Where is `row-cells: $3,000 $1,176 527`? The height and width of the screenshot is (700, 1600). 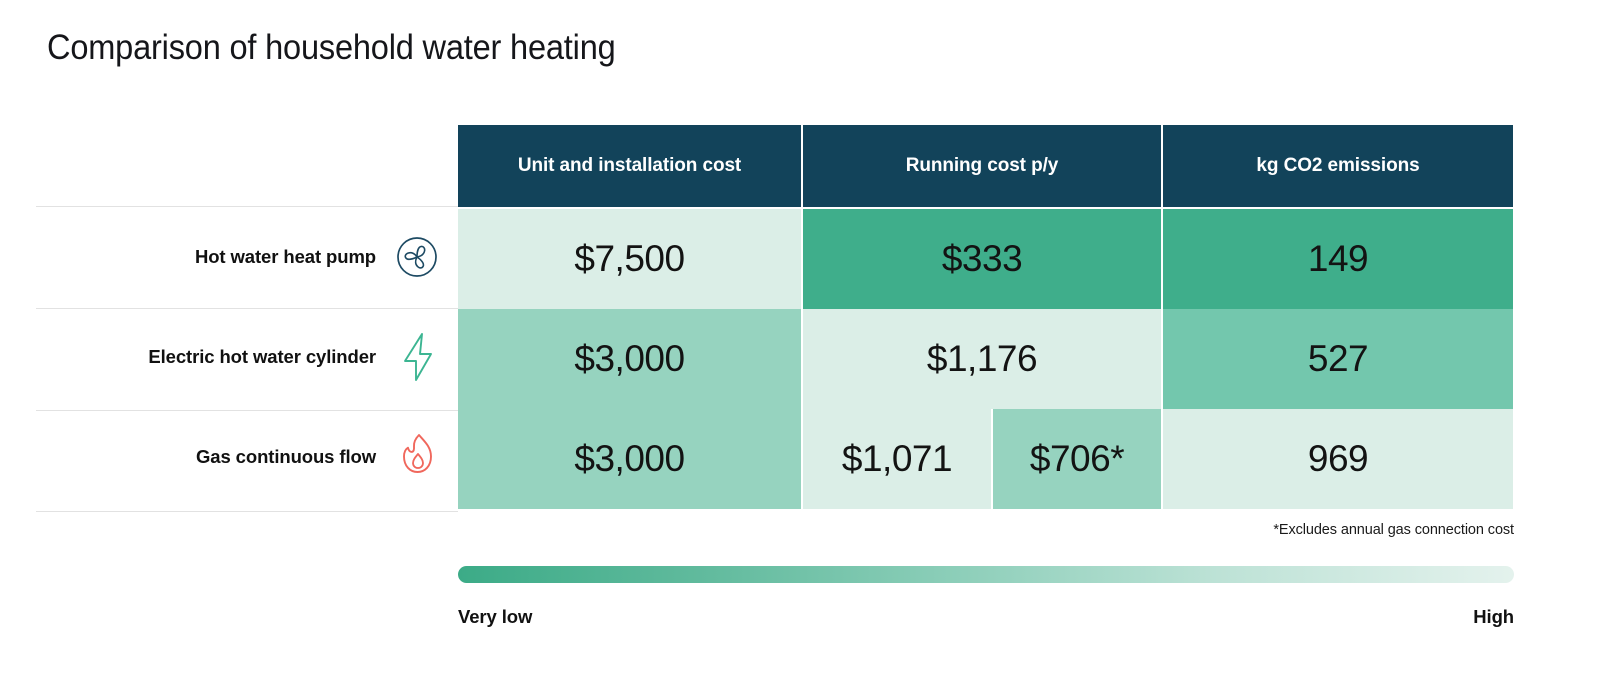
row-cells: $3,000 $1,176 527 is located at coordinates (986, 359).